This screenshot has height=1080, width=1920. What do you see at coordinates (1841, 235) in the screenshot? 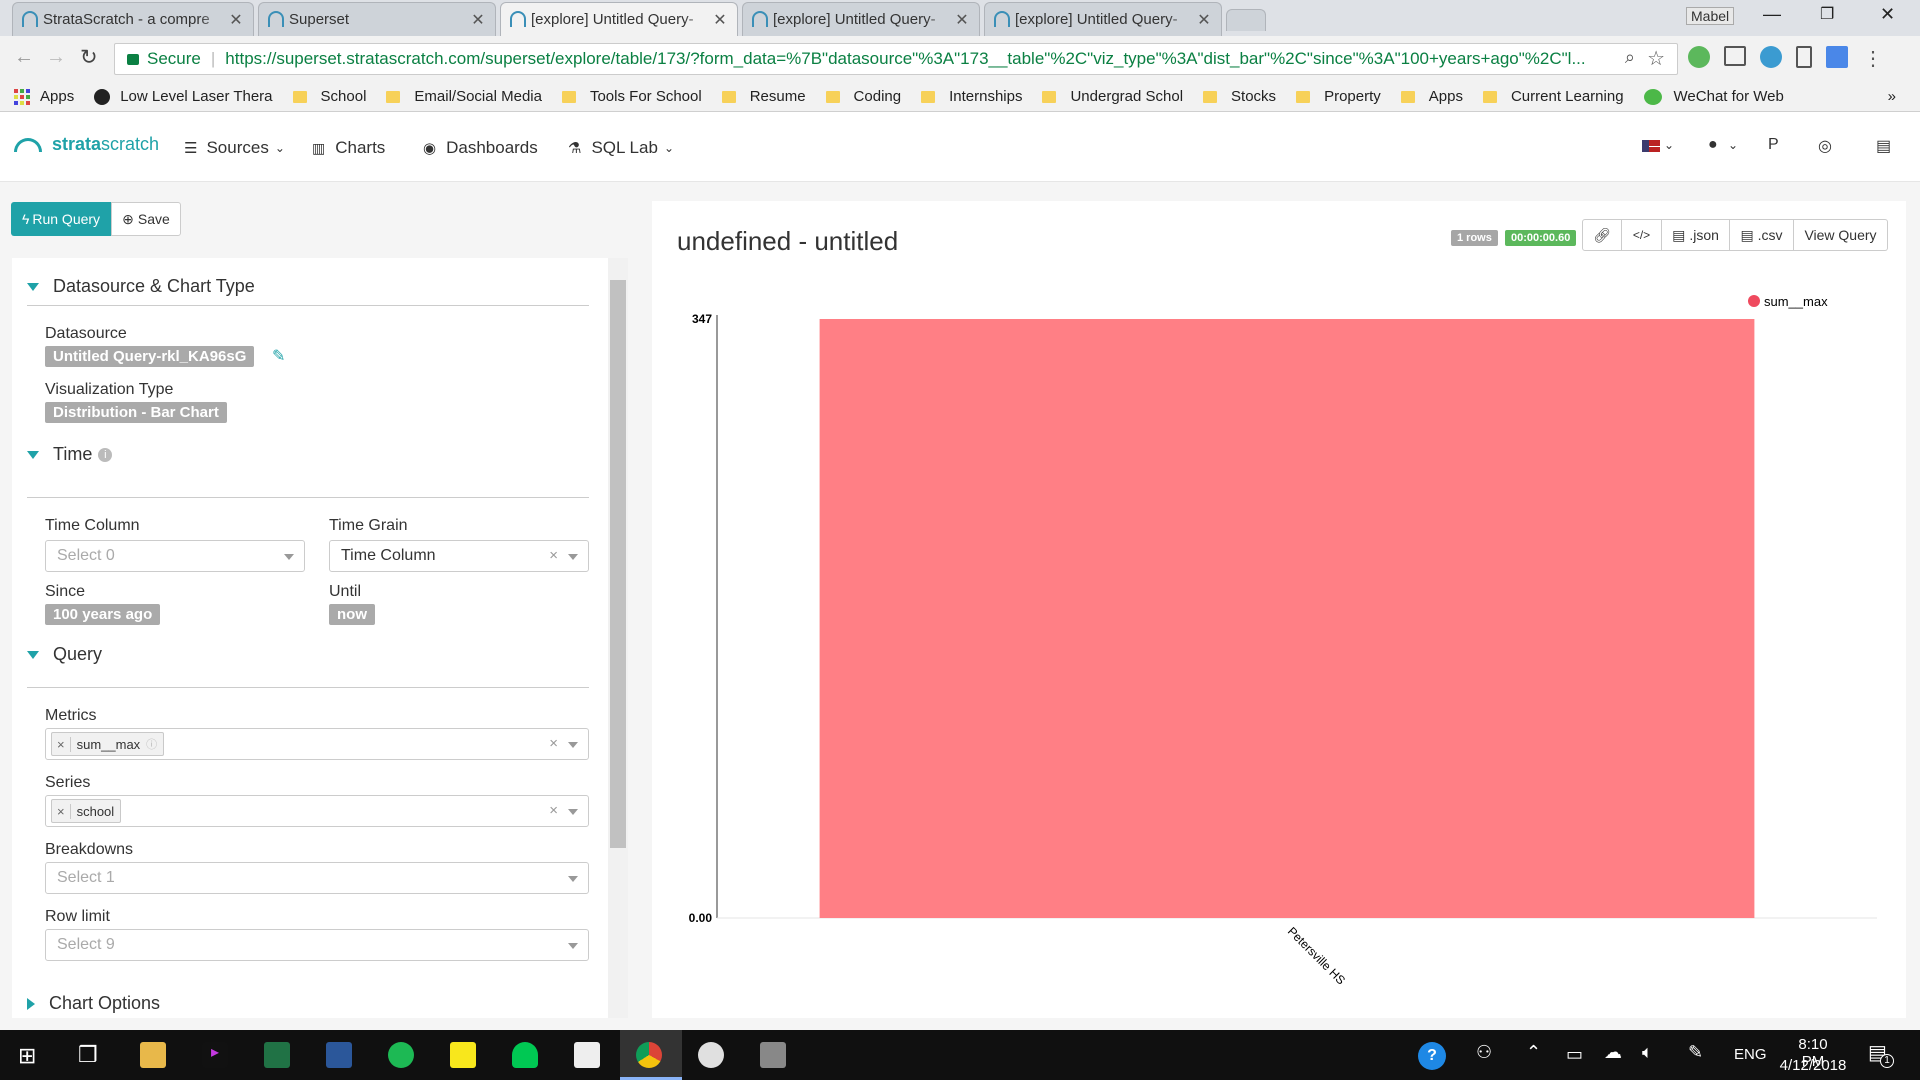
I see `view-query-button: View Query` at bounding box center [1841, 235].